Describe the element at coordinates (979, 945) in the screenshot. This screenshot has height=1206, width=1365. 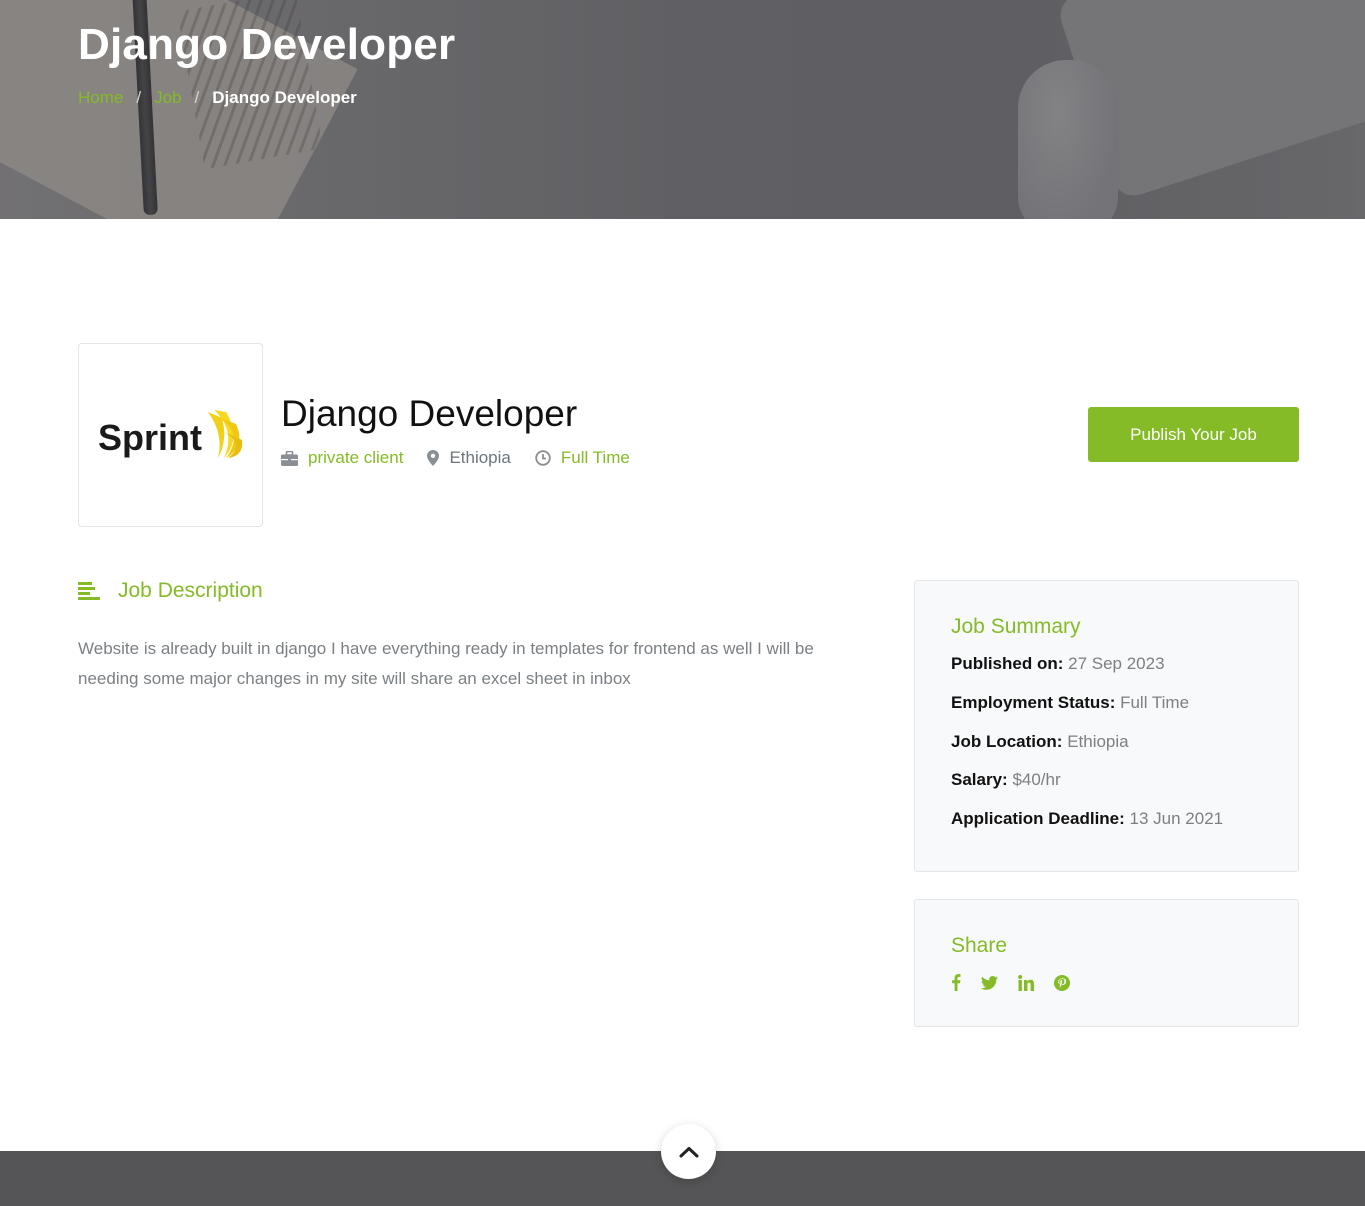
I see `share-title: Share` at that location.